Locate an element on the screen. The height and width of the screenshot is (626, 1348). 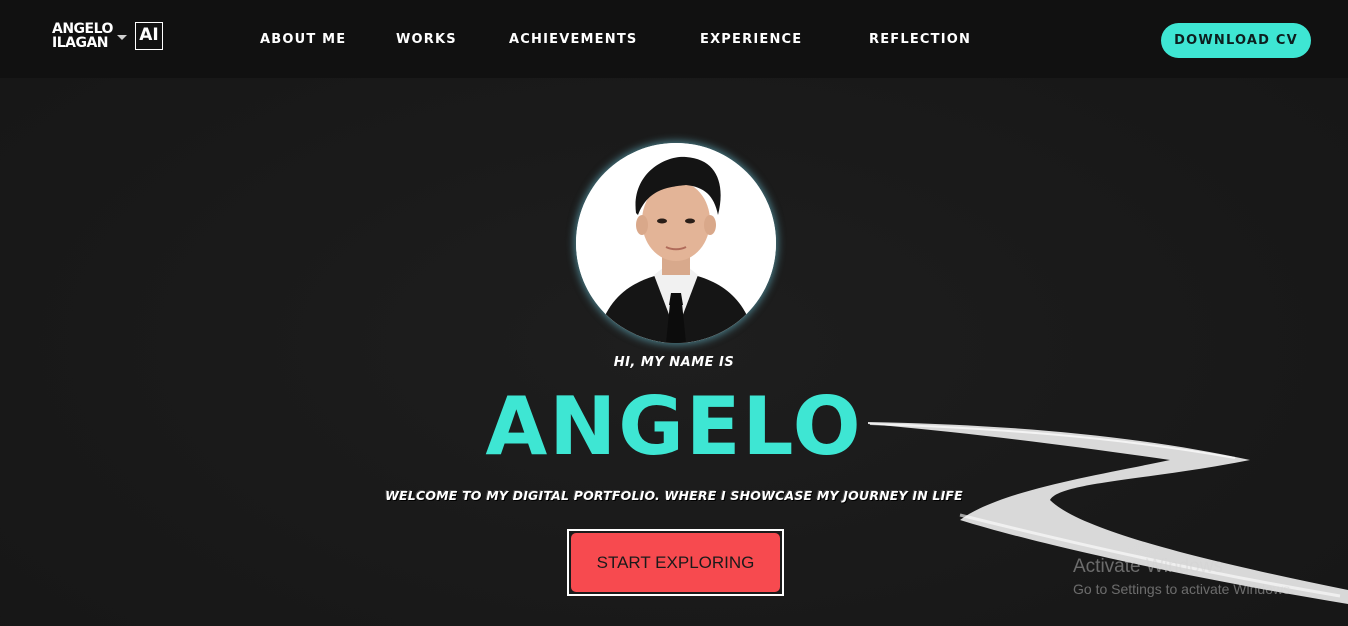
download-cv-button: DOWNLOAD CV is located at coordinates (1236, 40).